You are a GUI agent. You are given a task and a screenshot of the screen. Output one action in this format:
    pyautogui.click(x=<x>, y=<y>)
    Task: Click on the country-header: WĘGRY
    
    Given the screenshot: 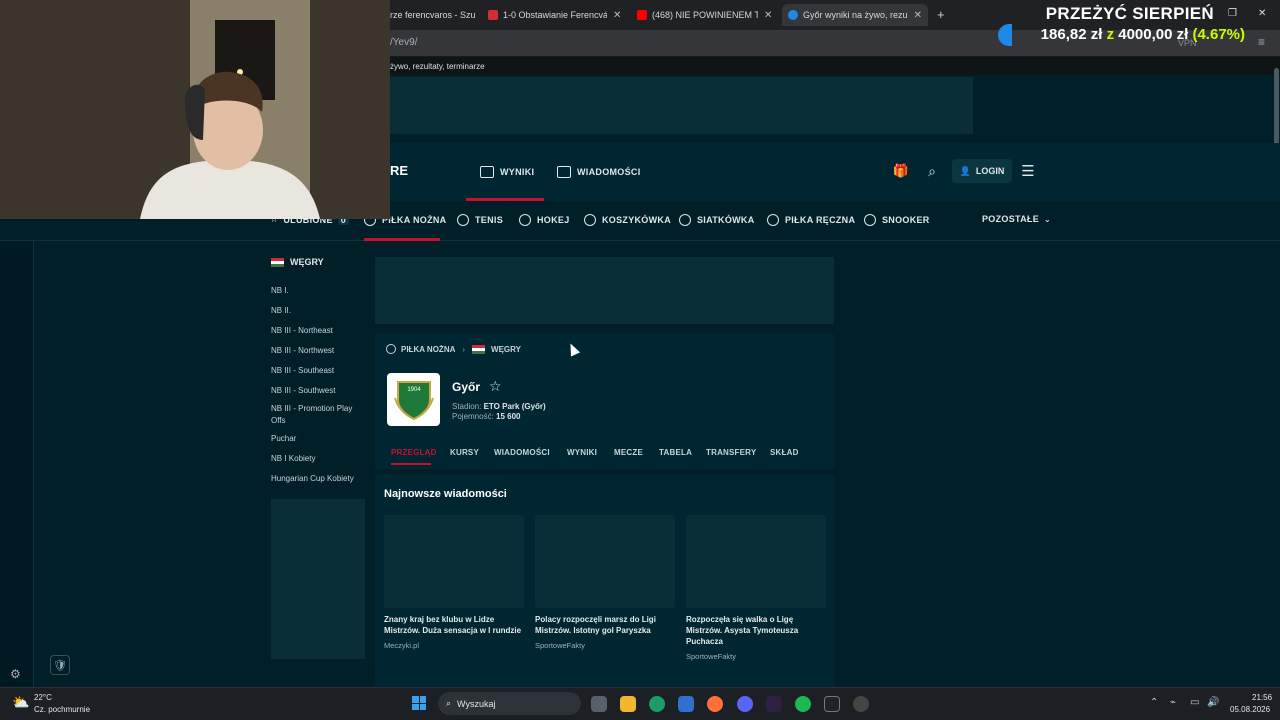 What is the action you would take?
    pyautogui.click(x=297, y=262)
    